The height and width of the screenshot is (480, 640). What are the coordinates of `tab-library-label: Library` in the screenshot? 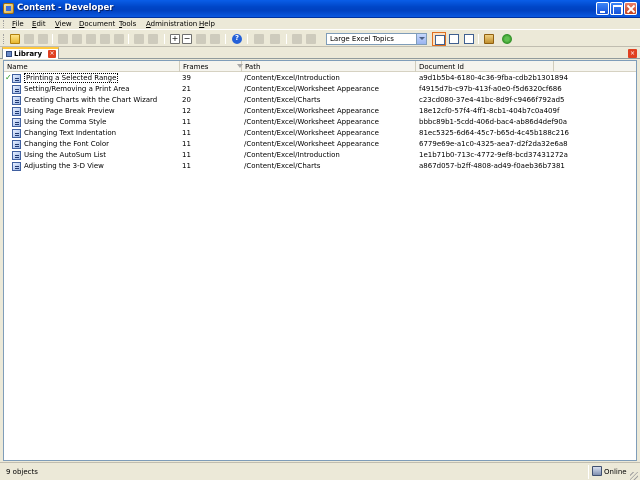 It's located at (28, 54).